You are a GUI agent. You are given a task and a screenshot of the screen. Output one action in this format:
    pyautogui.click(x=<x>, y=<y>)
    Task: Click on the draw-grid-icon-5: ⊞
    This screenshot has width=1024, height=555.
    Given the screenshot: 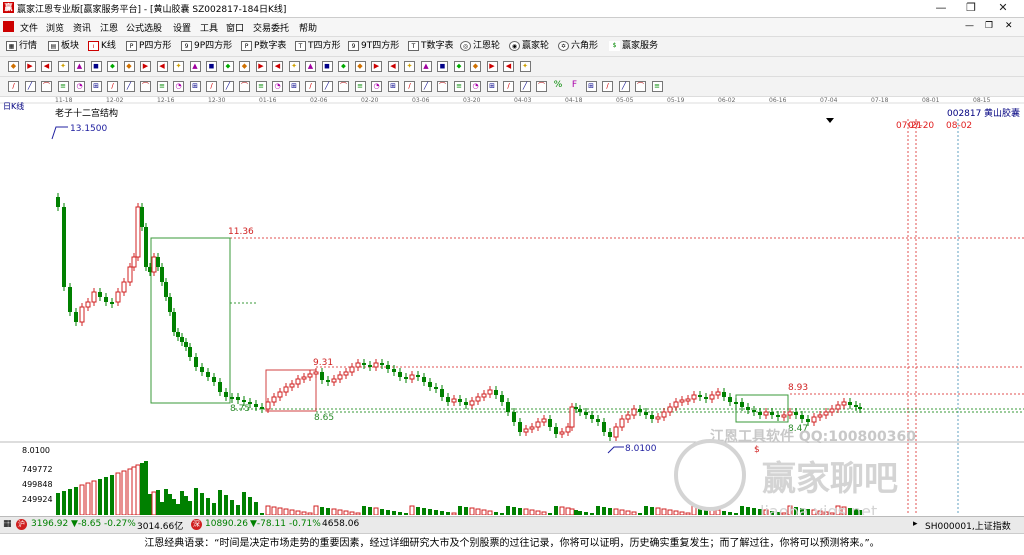 What is the action you would take?
    pyautogui.click(x=96, y=86)
    